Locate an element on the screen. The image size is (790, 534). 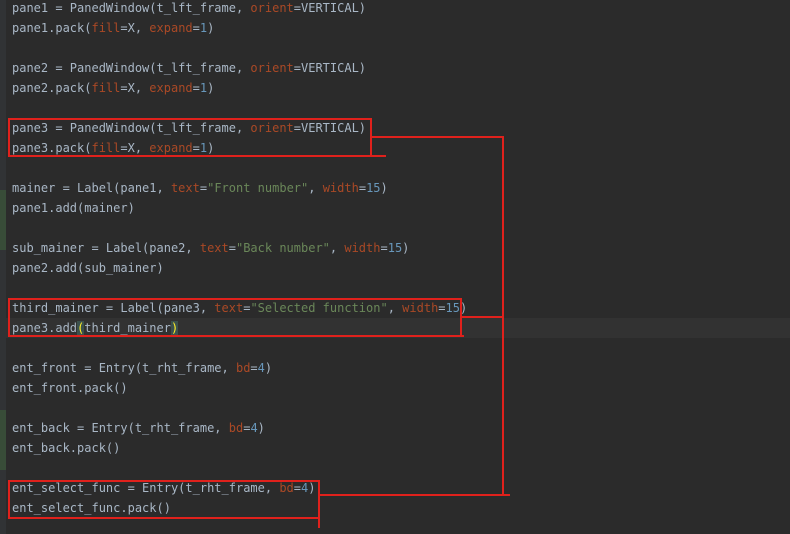
code-line: pane2.pack(fill=X, expand=1) is located at coordinates (113, 88).